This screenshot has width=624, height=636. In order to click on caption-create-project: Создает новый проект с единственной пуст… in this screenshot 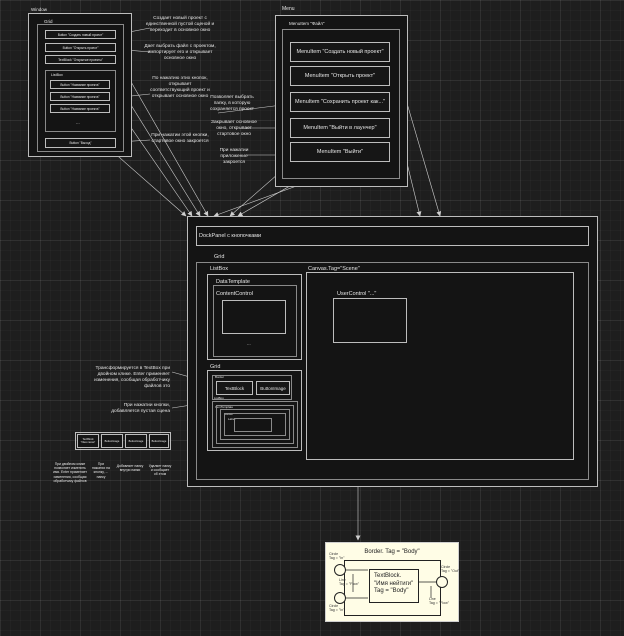, I will do `click(180, 24)`.